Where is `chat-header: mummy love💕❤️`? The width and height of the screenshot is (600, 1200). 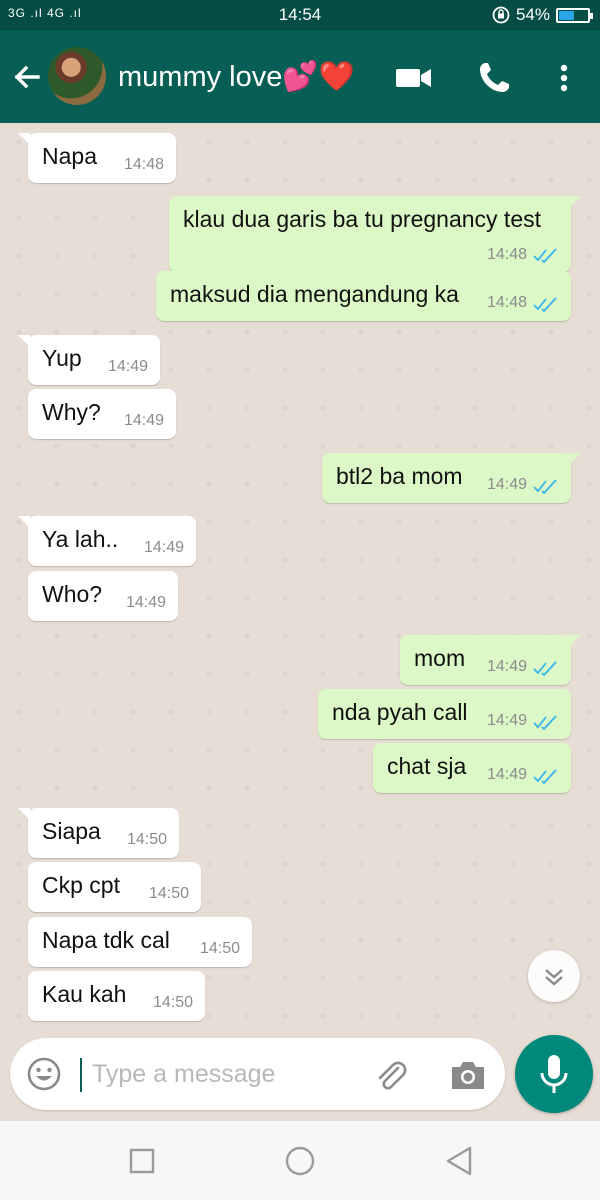 chat-header: mummy love💕❤️ is located at coordinates (300, 76).